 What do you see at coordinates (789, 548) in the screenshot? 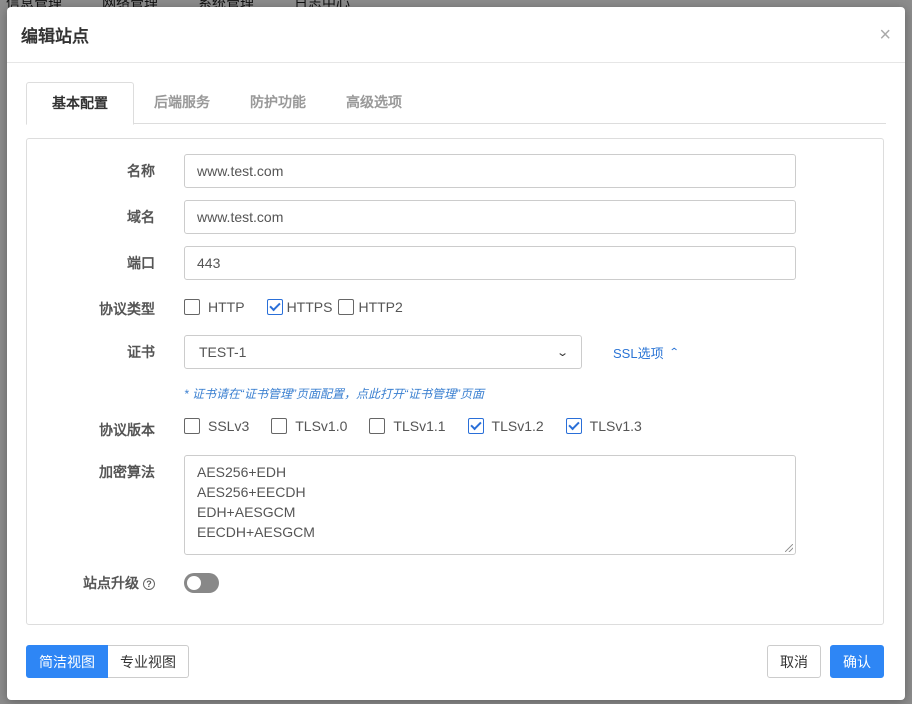
I see `resize-handle` at bounding box center [789, 548].